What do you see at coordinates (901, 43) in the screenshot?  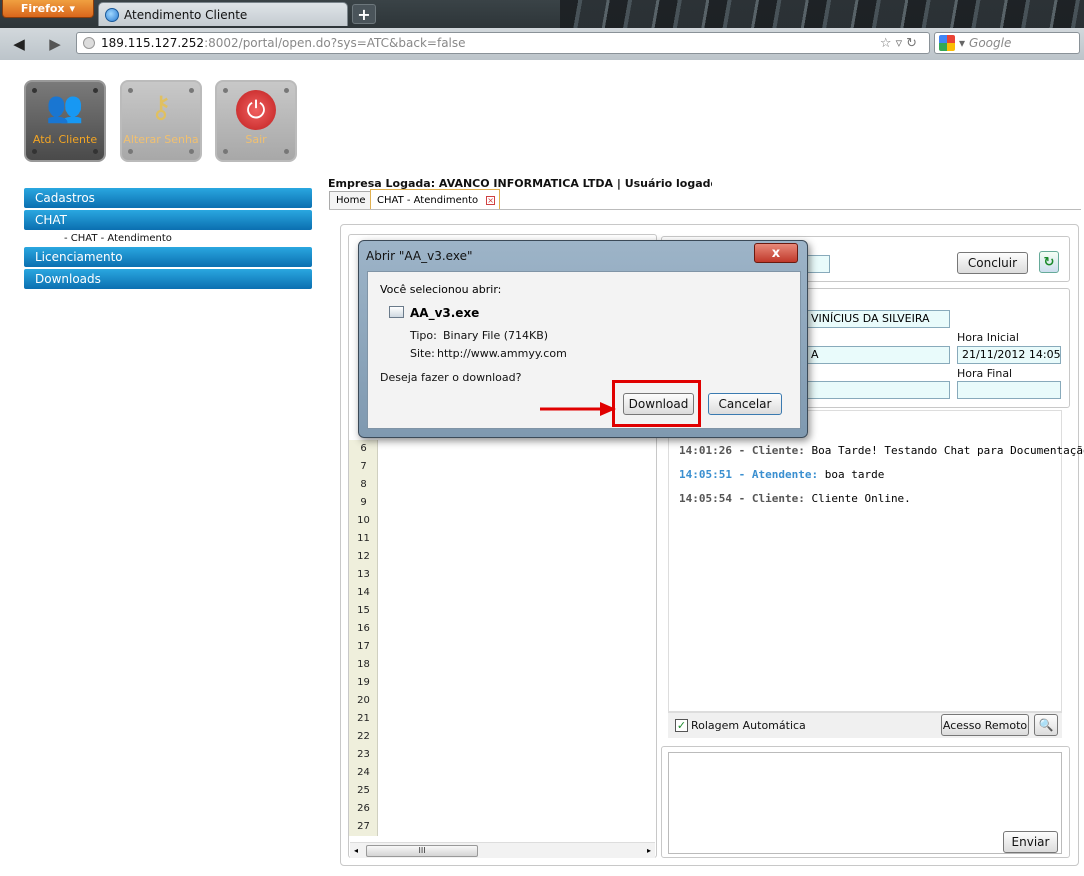 I see `dropdown-icon: ▿` at bounding box center [901, 43].